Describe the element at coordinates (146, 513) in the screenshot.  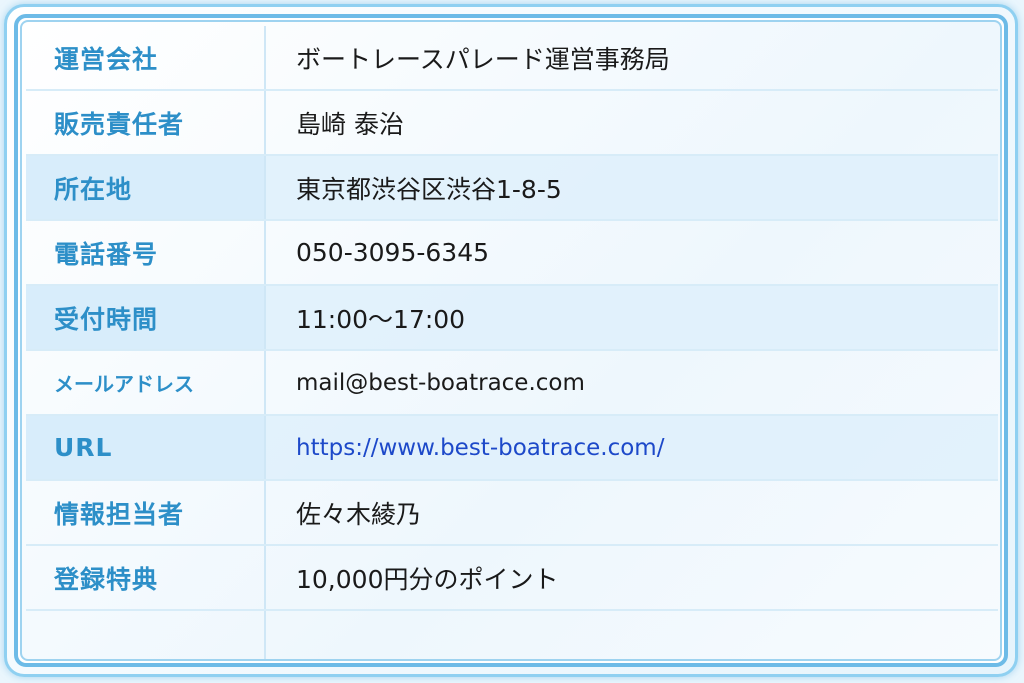
I see `row-label-info-contact: 情報担当者` at that location.